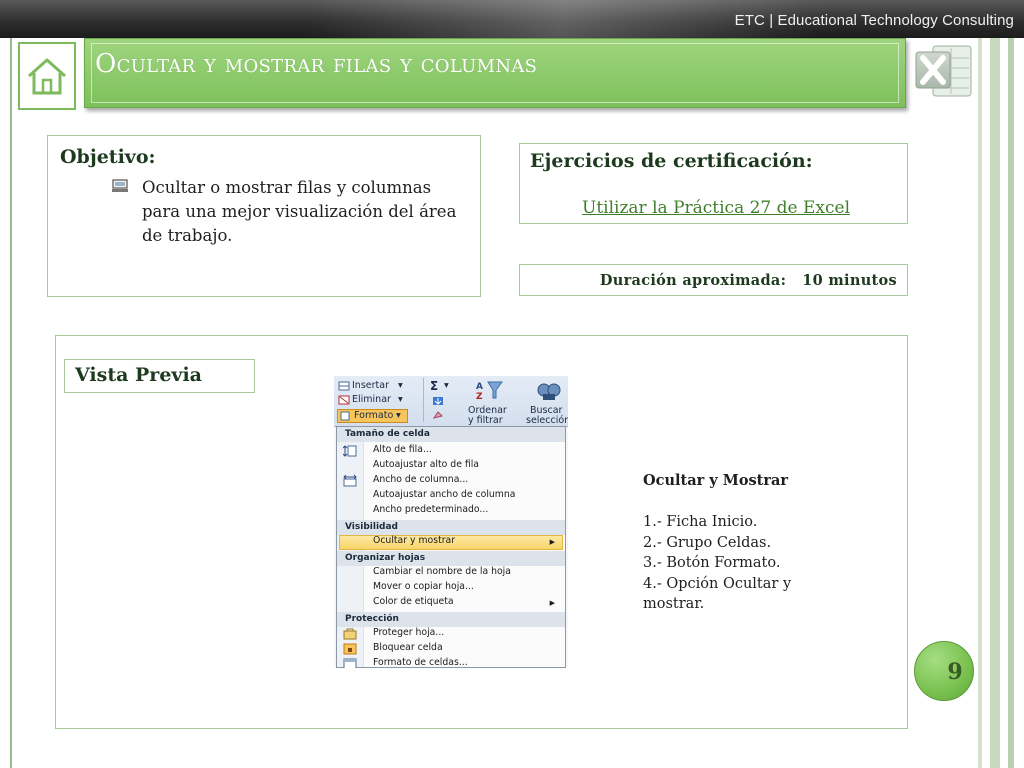  Describe the element at coordinates (479, 387) in the screenshot. I see `svg-text: A` at that location.